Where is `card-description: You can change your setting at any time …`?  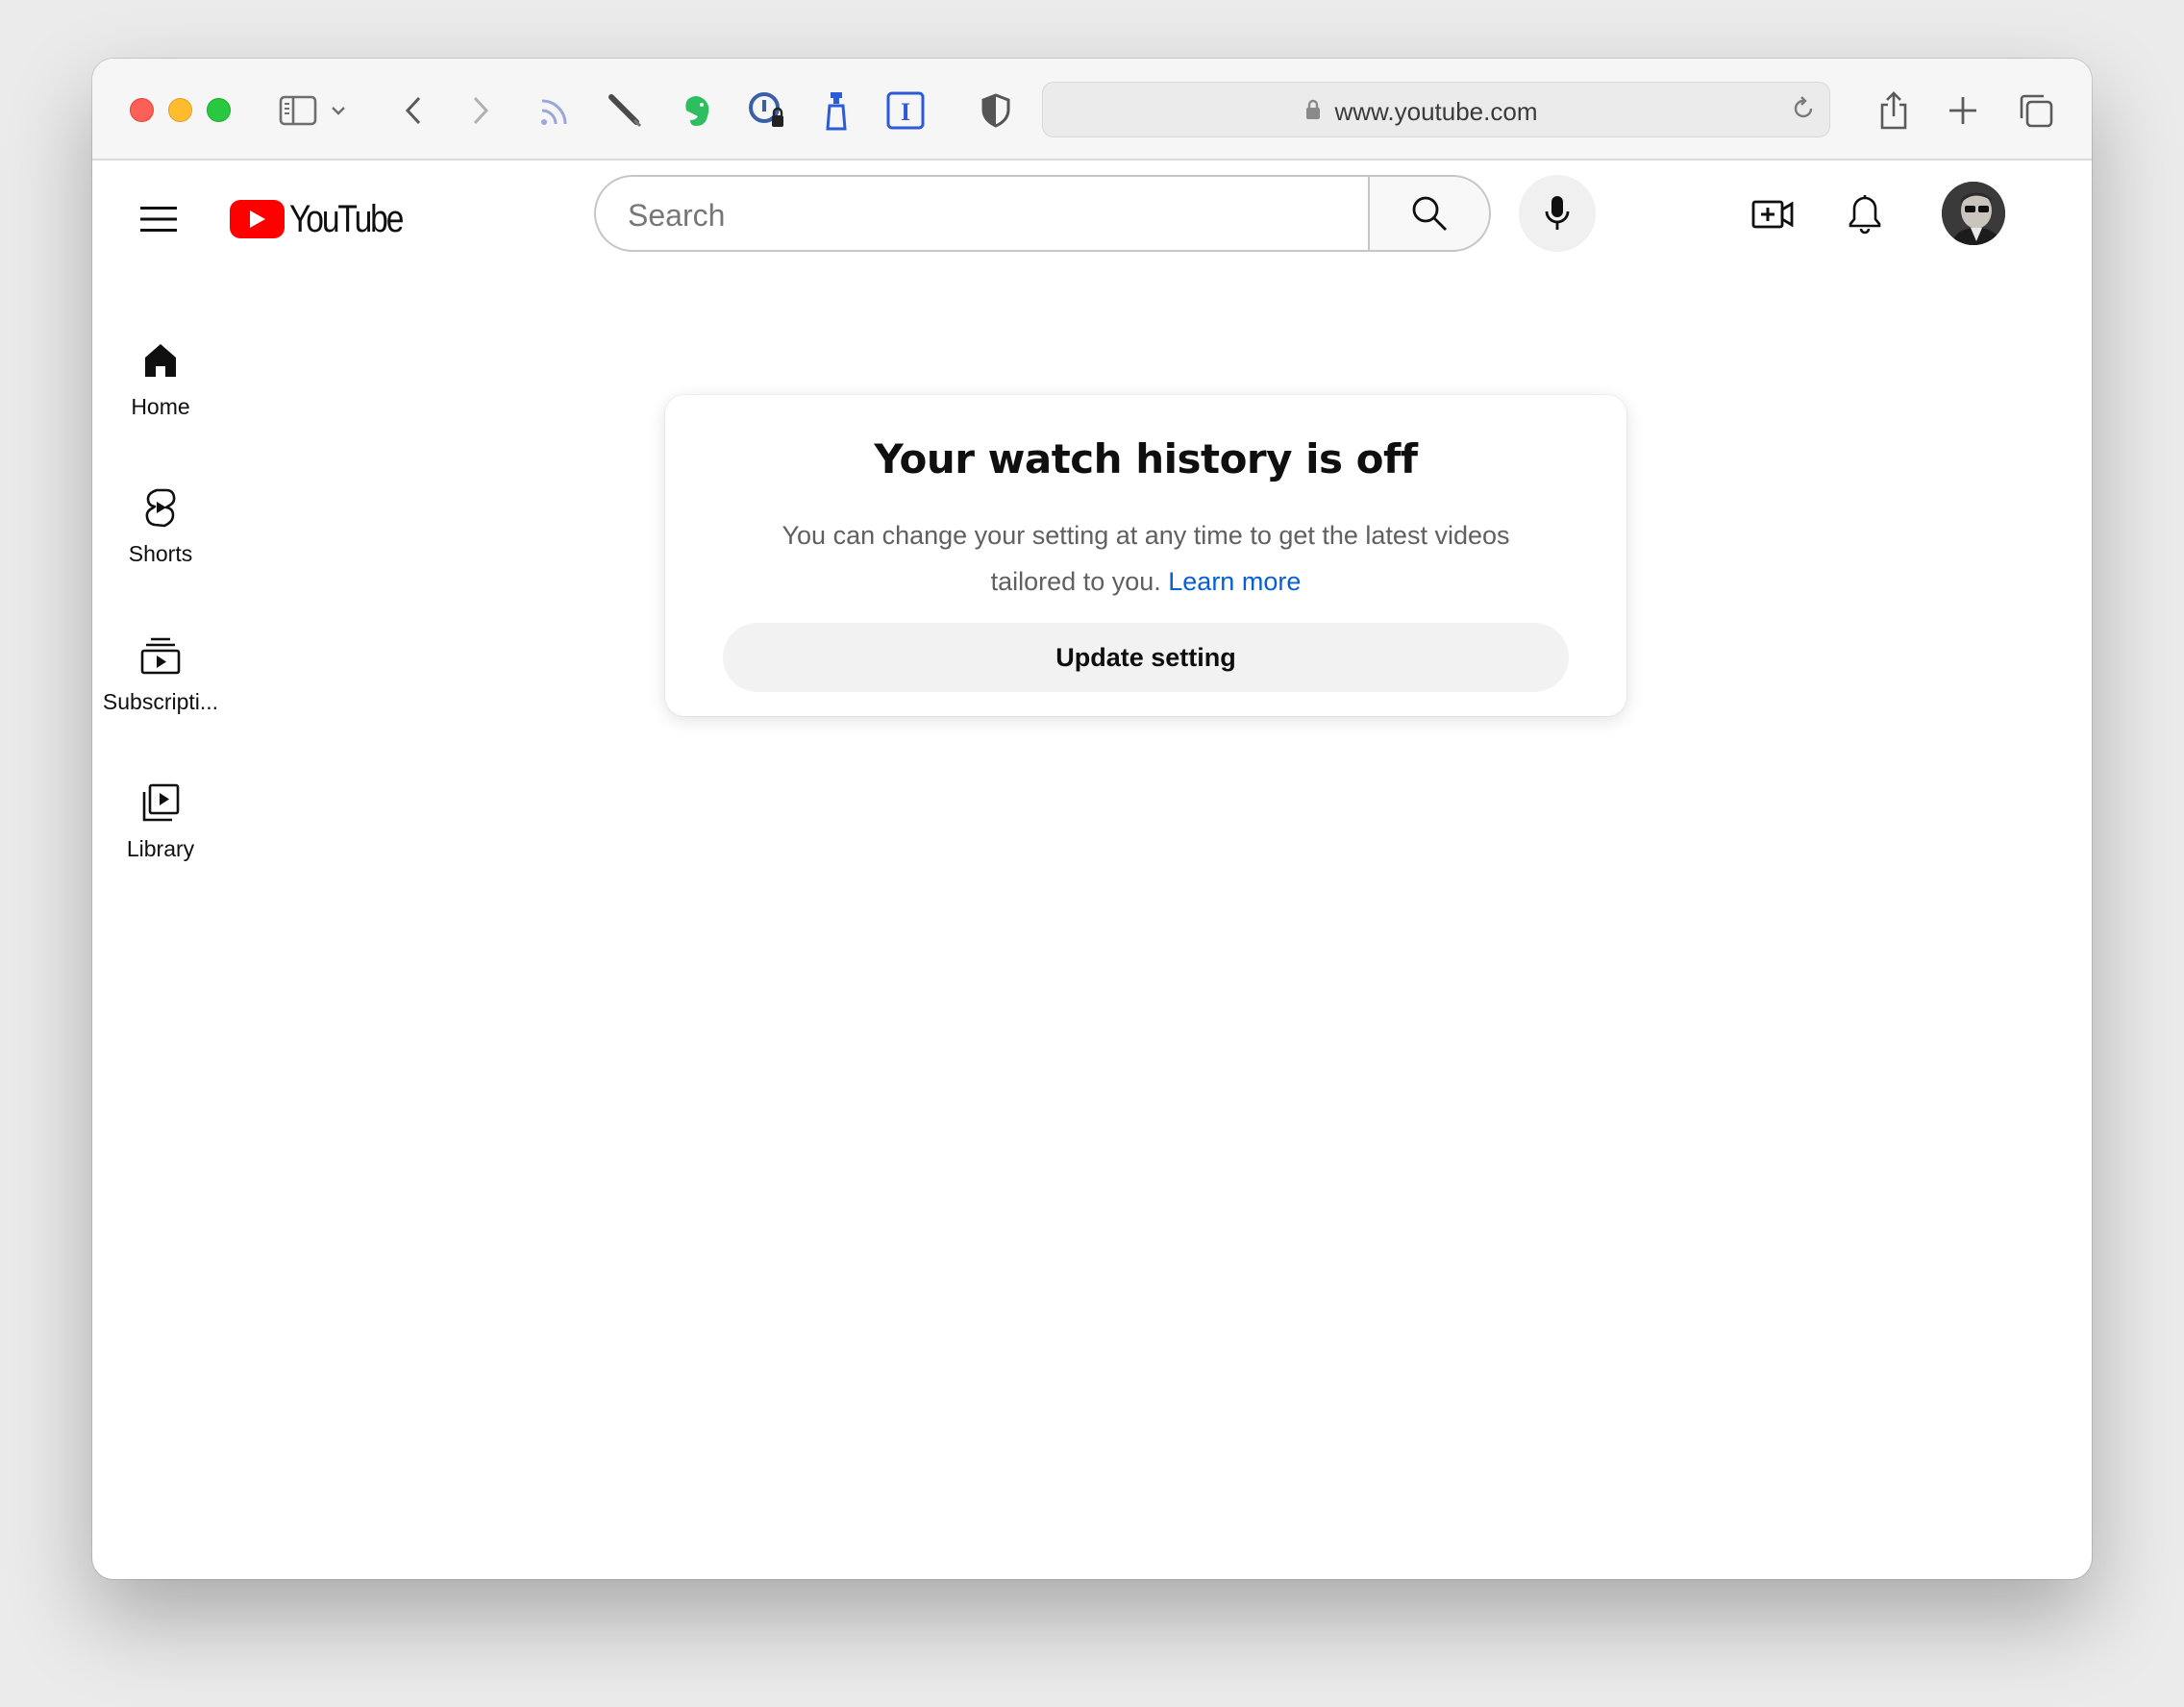 card-description: You can change your setting at any time … is located at coordinates (1146, 559).